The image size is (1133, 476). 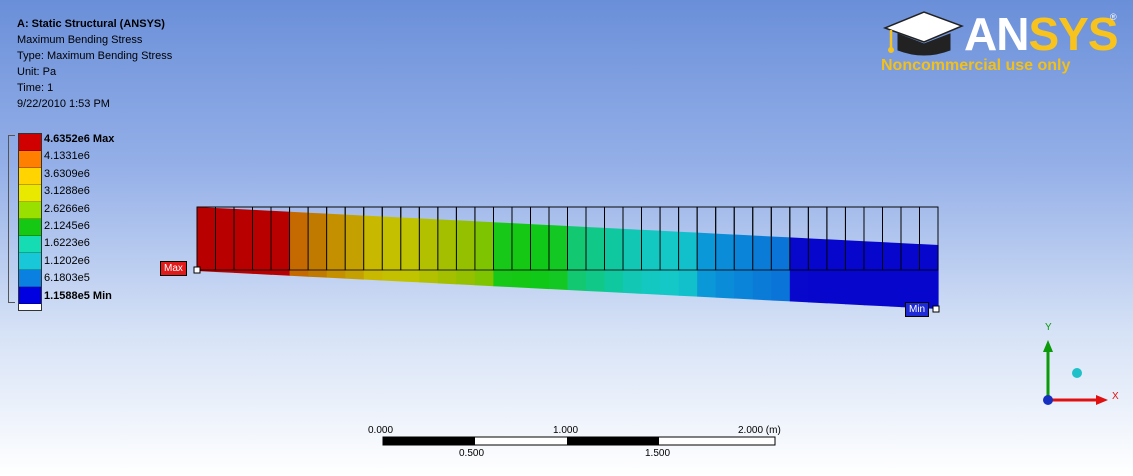 What do you see at coordinates (1115, 396) in the screenshot?
I see `triad-x-label: X` at bounding box center [1115, 396].